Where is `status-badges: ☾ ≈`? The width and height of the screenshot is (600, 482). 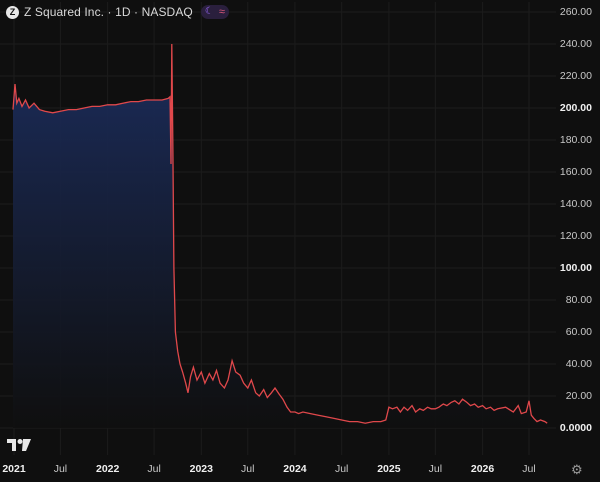 status-badges: ☾ ≈ is located at coordinates (214, 12).